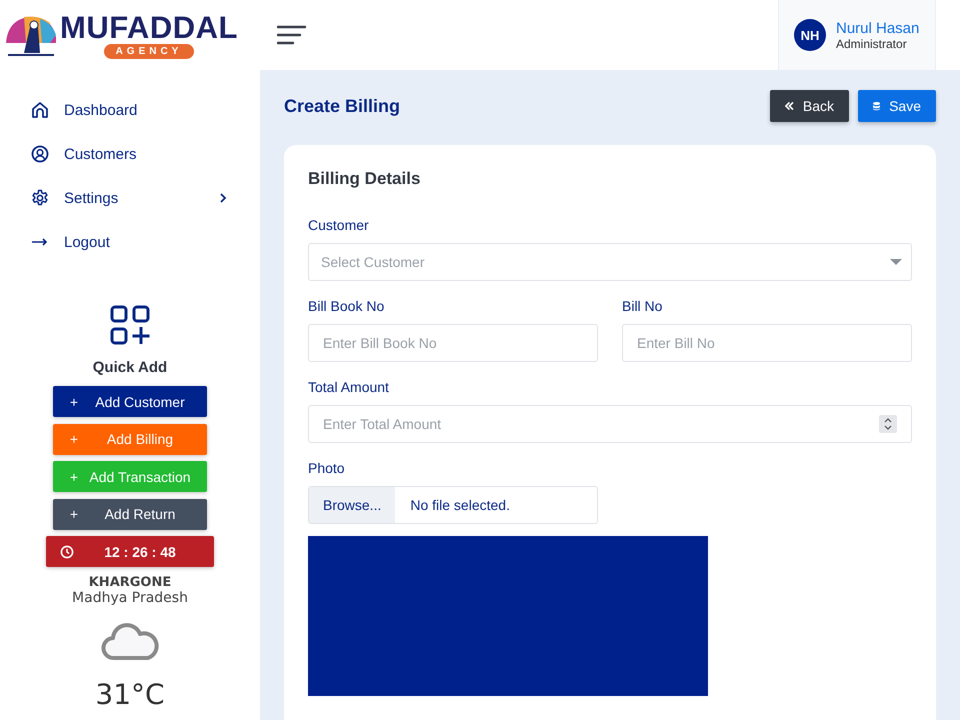 The image size is (960, 720). Describe the element at coordinates (40, 198) in the screenshot. I see `gear-icon` at that location.